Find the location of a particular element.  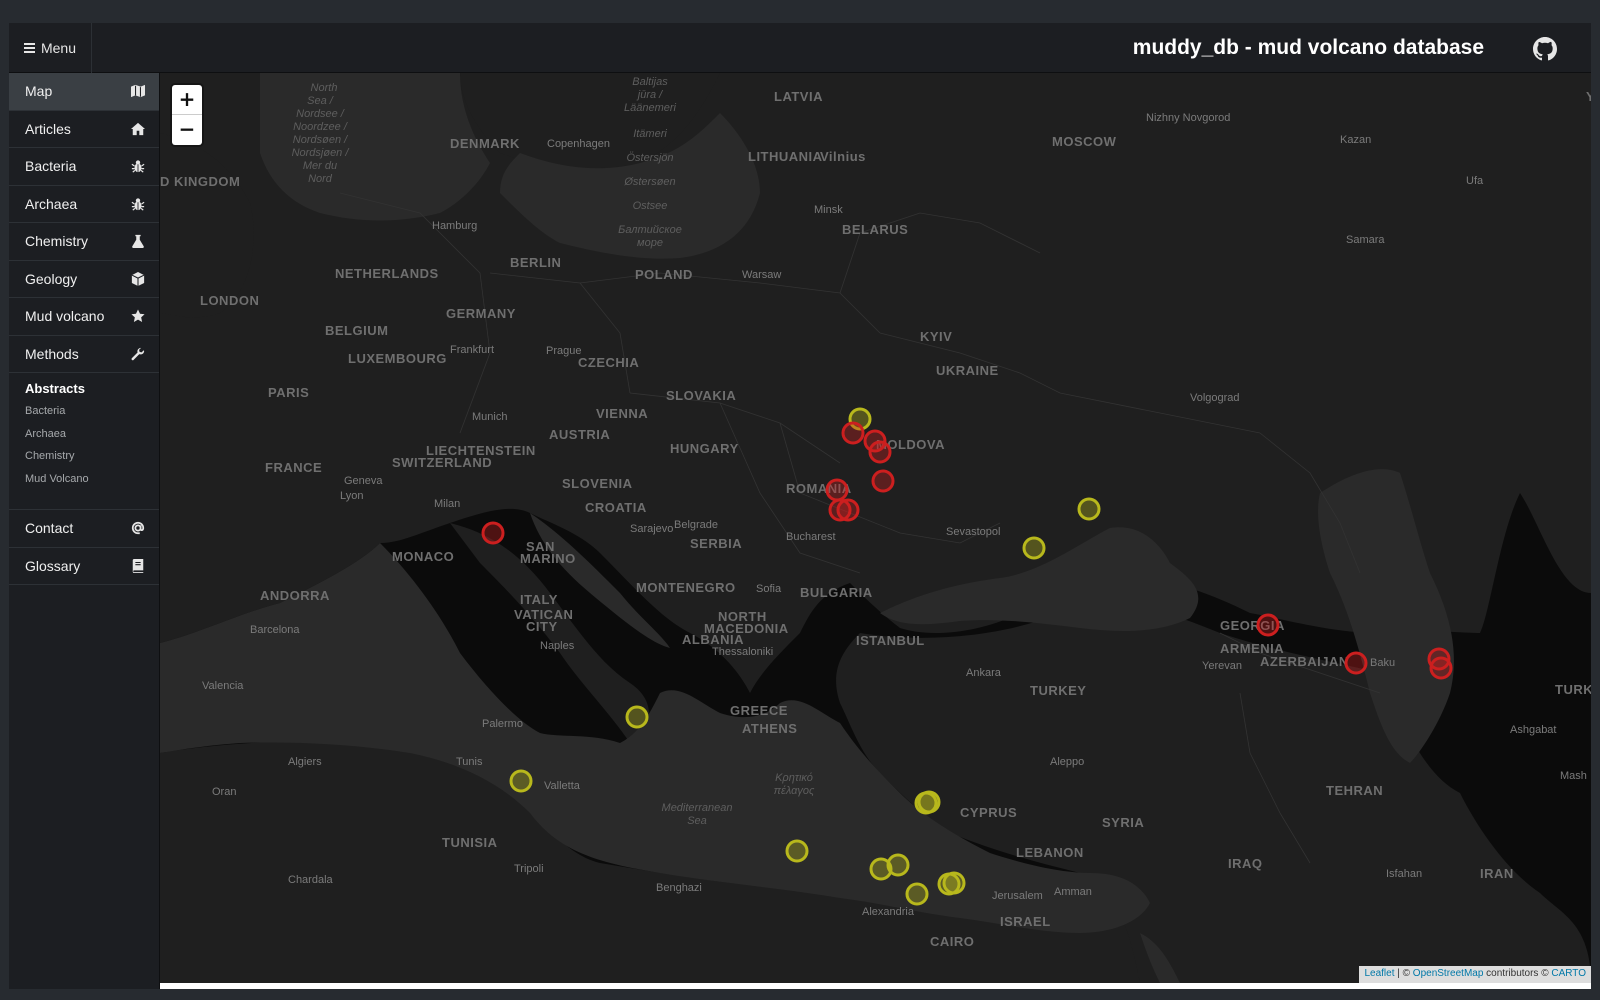

svg-text: Nizhny Novgorod is located at coordinates (1188, 118).